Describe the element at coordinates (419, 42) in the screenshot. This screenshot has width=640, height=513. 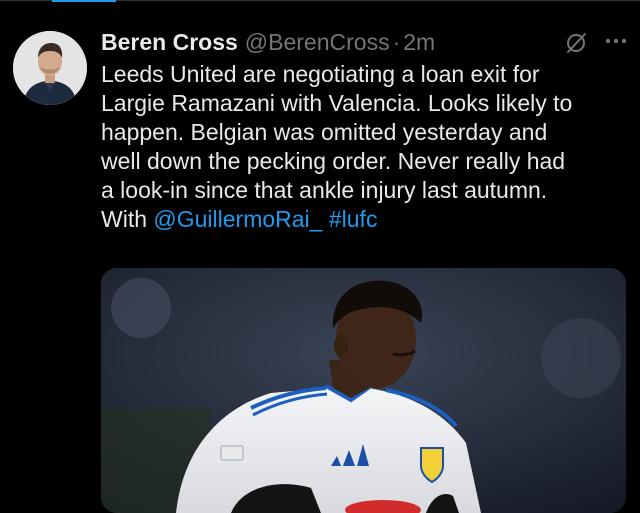
I see `timestamp: 2m` at that location.